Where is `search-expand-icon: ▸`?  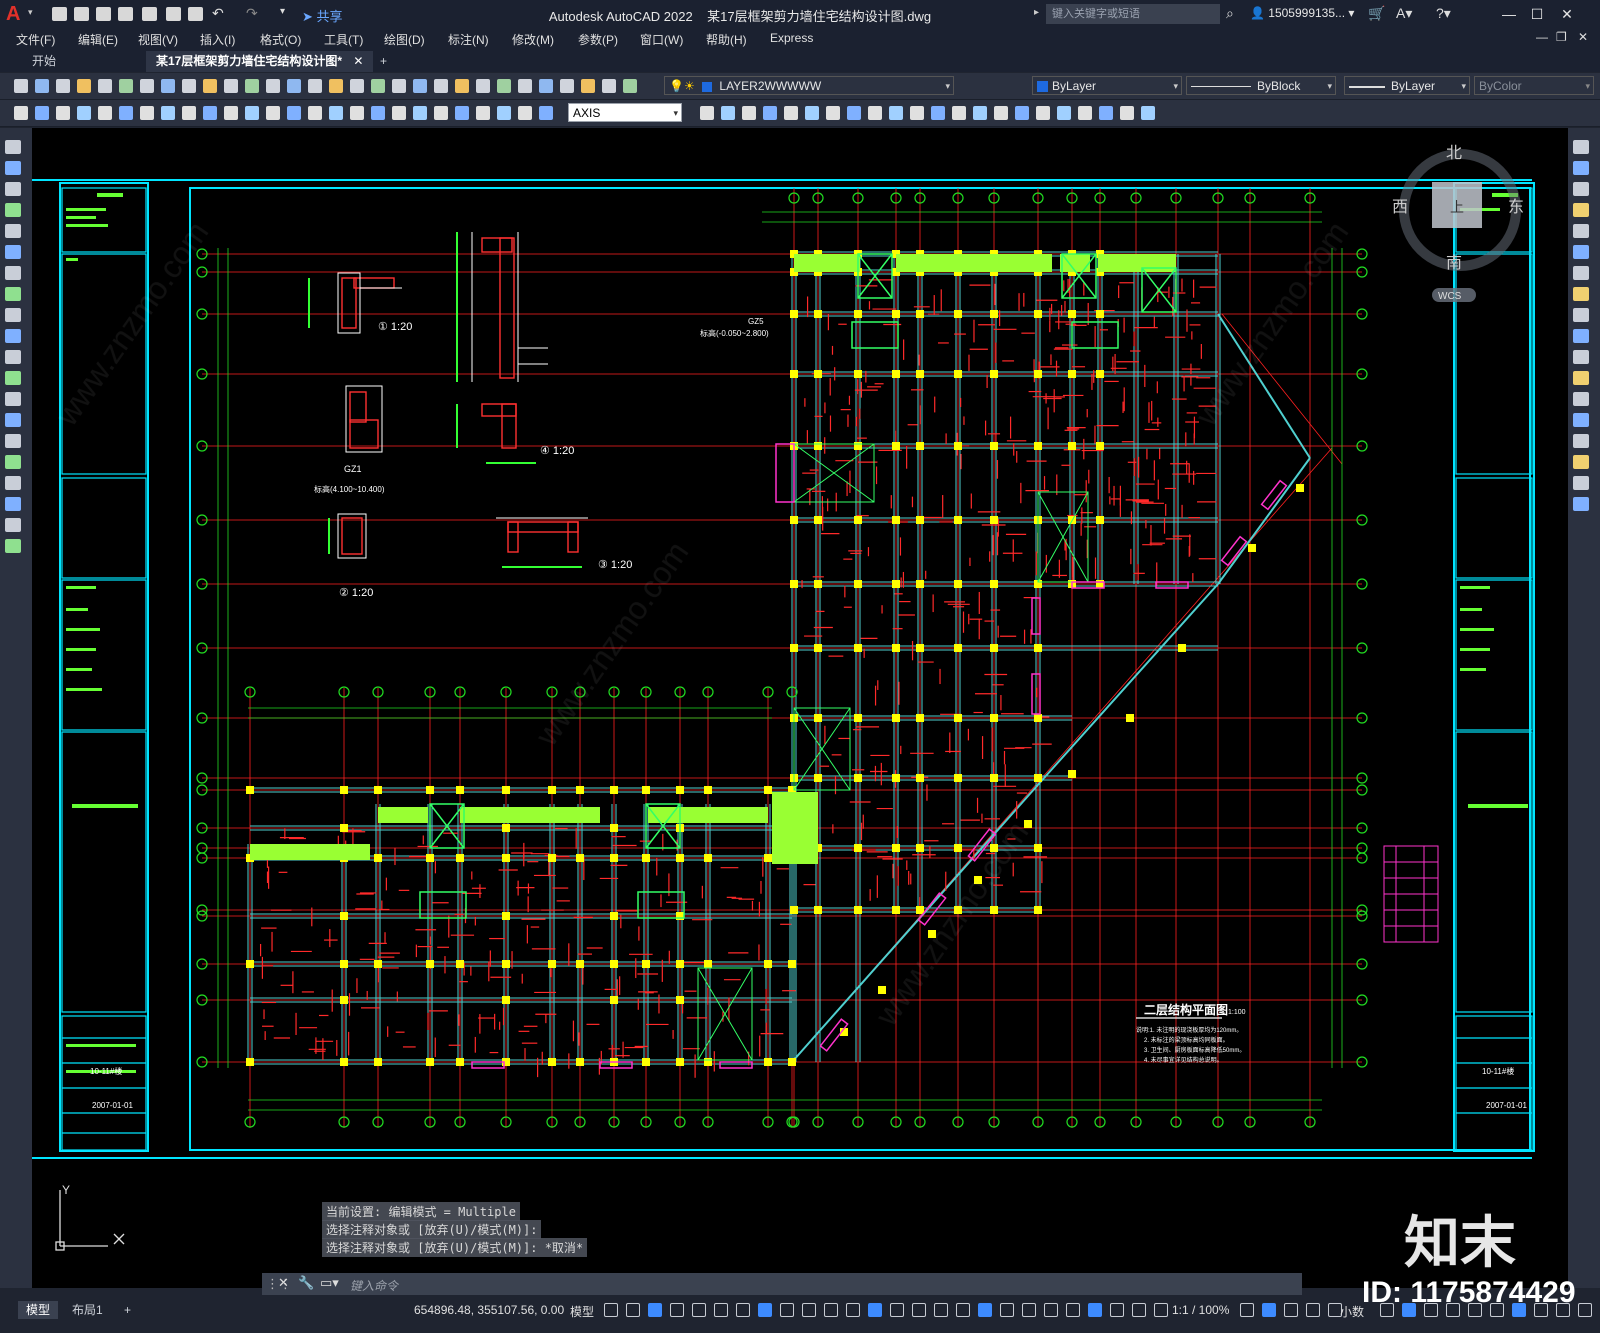 search-expand-icon: ▸ is located at coordinates (1036, 12).